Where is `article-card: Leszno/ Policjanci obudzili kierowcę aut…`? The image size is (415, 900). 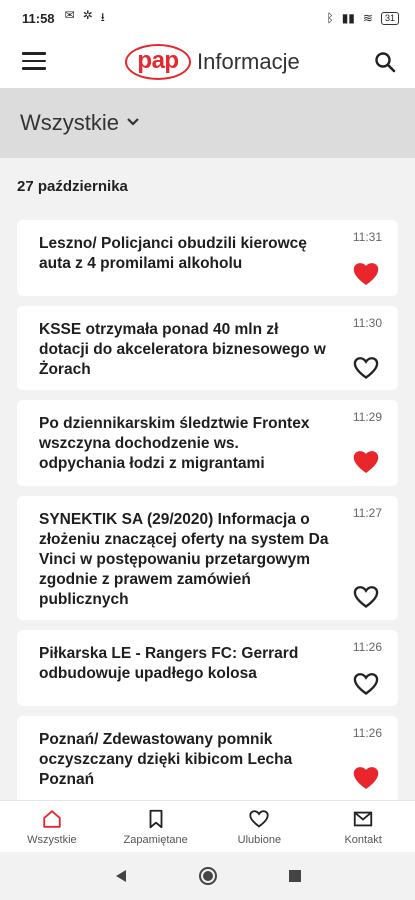 article-card: Leszno/ Policjanci obudzili kierowcę aut… is located at coordinates (207, 258).